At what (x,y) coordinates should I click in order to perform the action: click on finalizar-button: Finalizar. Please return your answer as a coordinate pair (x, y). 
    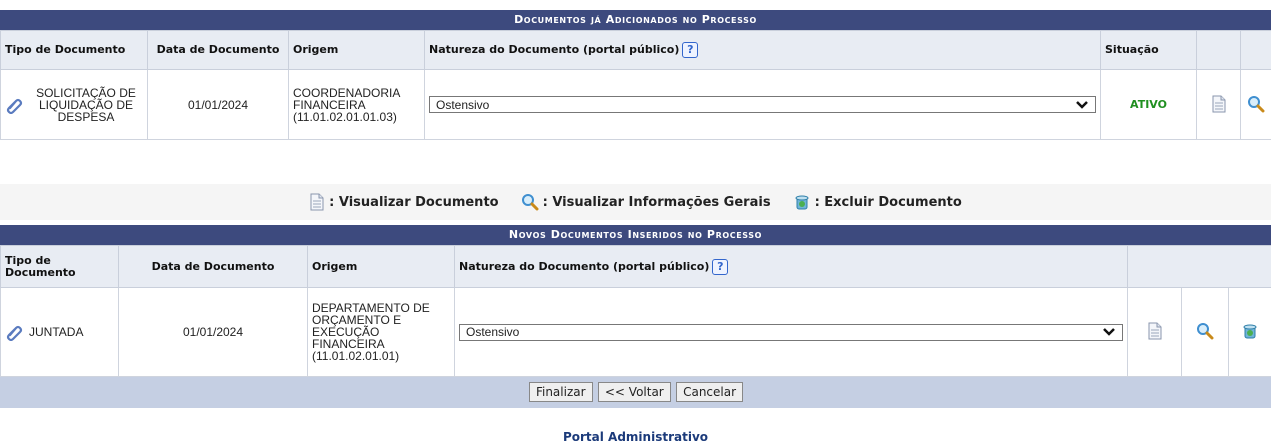
    Looking at the image, I should click on (561, 392).